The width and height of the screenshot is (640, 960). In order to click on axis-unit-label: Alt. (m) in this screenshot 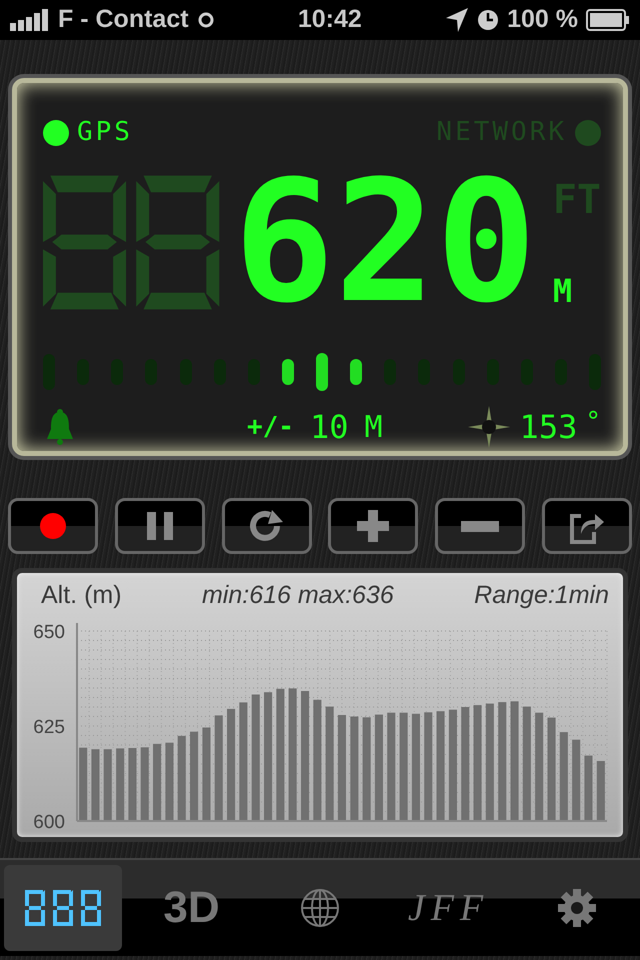, I will do `click(81, 596)`.